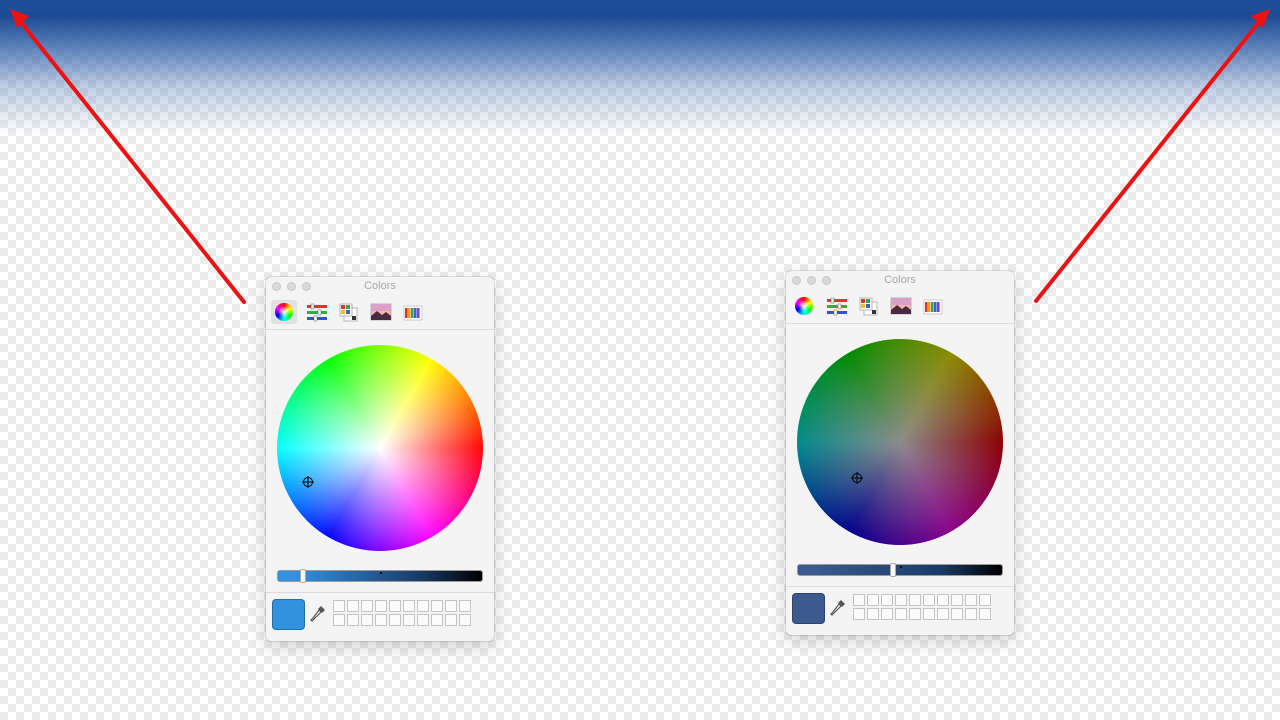 This screenshot has width=1280, height=720. What do you see at coordinates (19, 18) in the screenshot?
I see `left-arrow-head` at bounding box center [19, 18].